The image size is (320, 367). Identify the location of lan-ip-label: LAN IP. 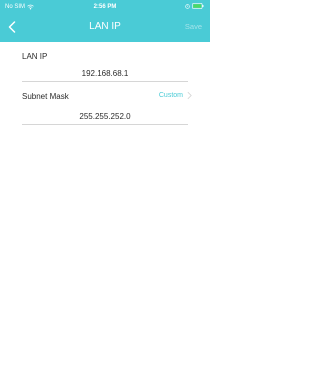
(35, 56).